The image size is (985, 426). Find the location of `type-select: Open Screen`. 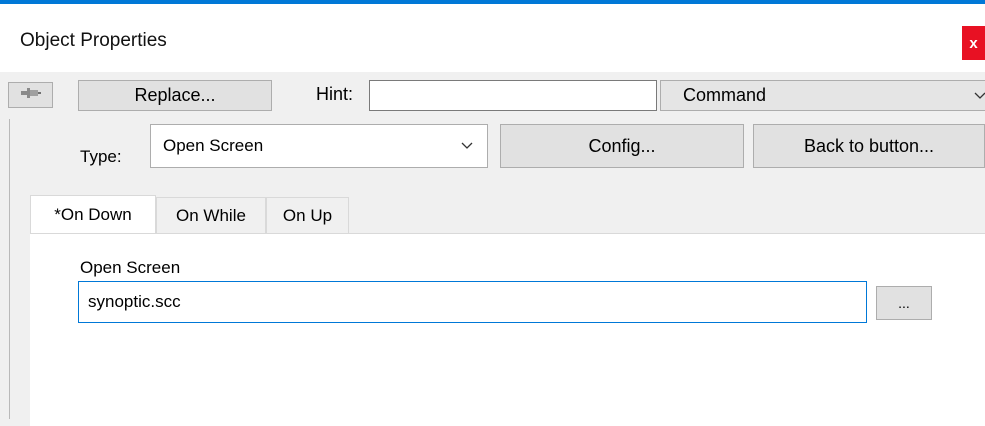

type-select: Open Screen is located at coordinates (319, 146).